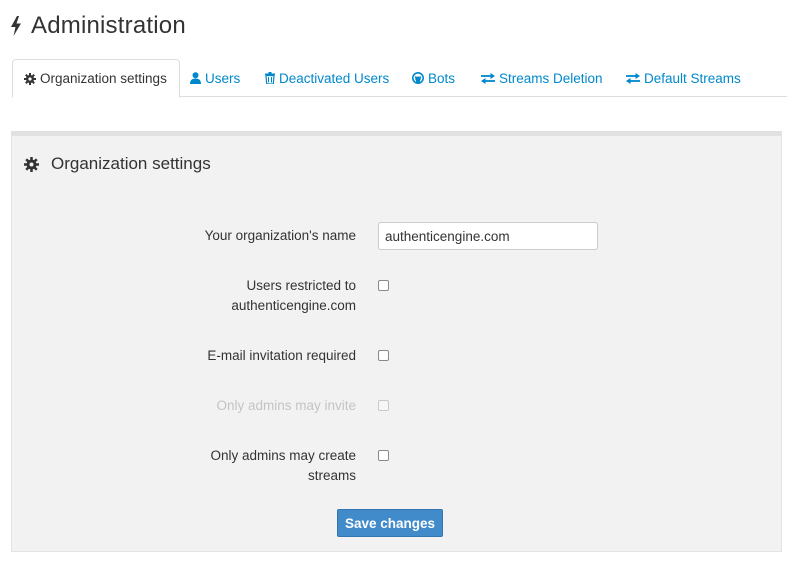  What do you see at coordinates (442, 78) in the screenshot?
I see `tab-label: Bots` at bounding box center [442, 78].